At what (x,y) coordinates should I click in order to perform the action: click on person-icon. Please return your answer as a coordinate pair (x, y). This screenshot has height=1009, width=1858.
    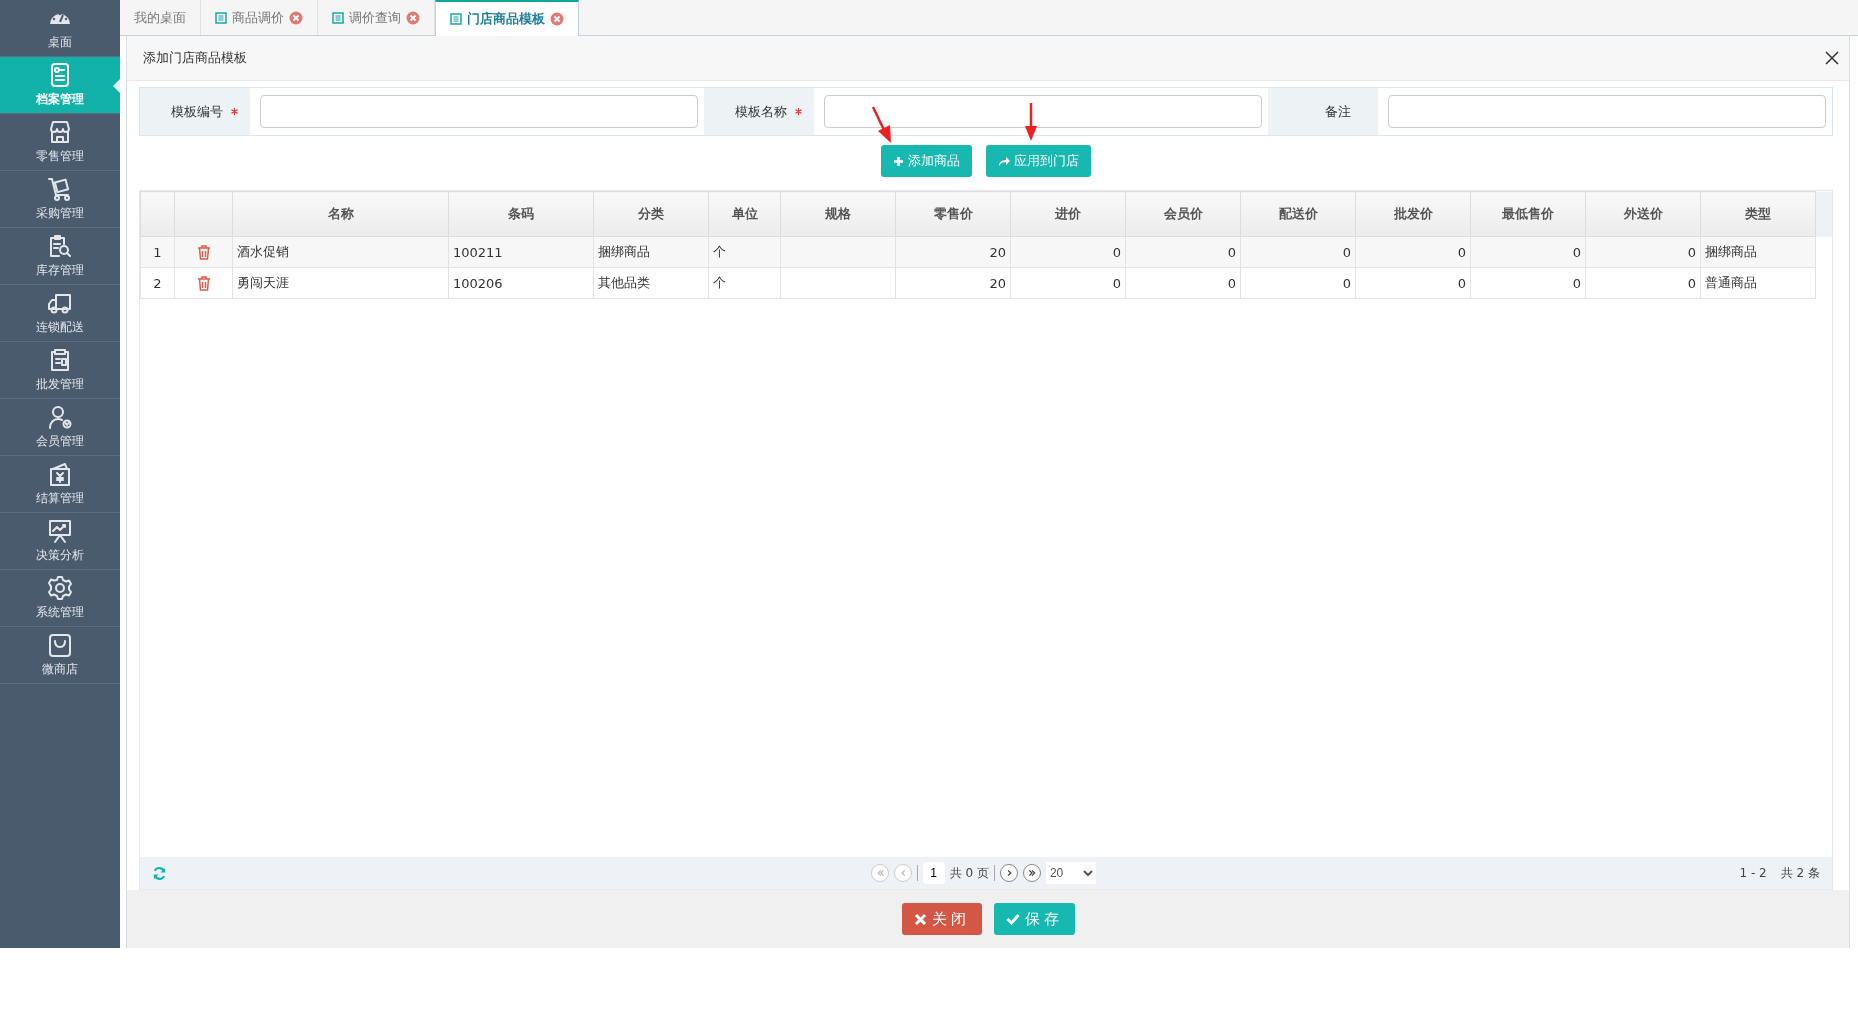
    Looking at the image, I should click on (60, 417).